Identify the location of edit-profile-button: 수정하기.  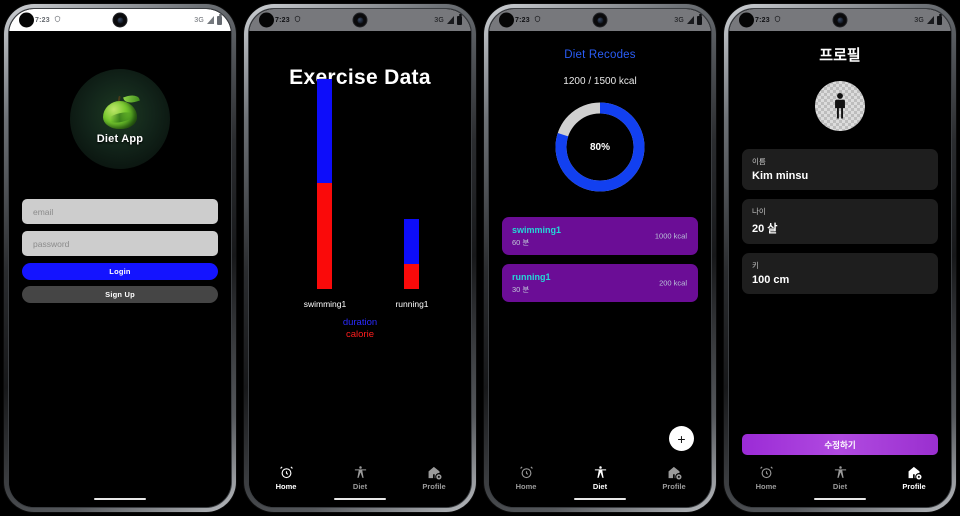
(840, 444).